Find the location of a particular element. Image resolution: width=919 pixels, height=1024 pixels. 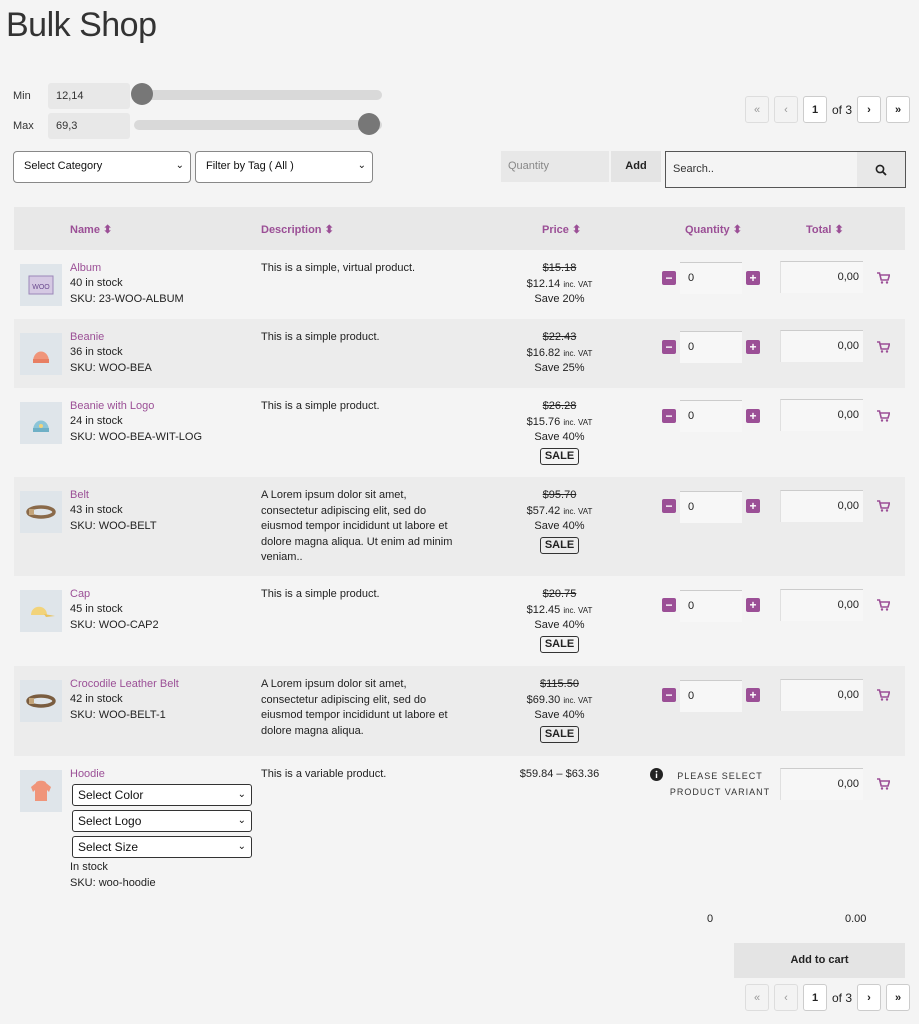

product-sku: SKU: WOO-BEA-WIT-LOG is located at coordinates (136, 436).